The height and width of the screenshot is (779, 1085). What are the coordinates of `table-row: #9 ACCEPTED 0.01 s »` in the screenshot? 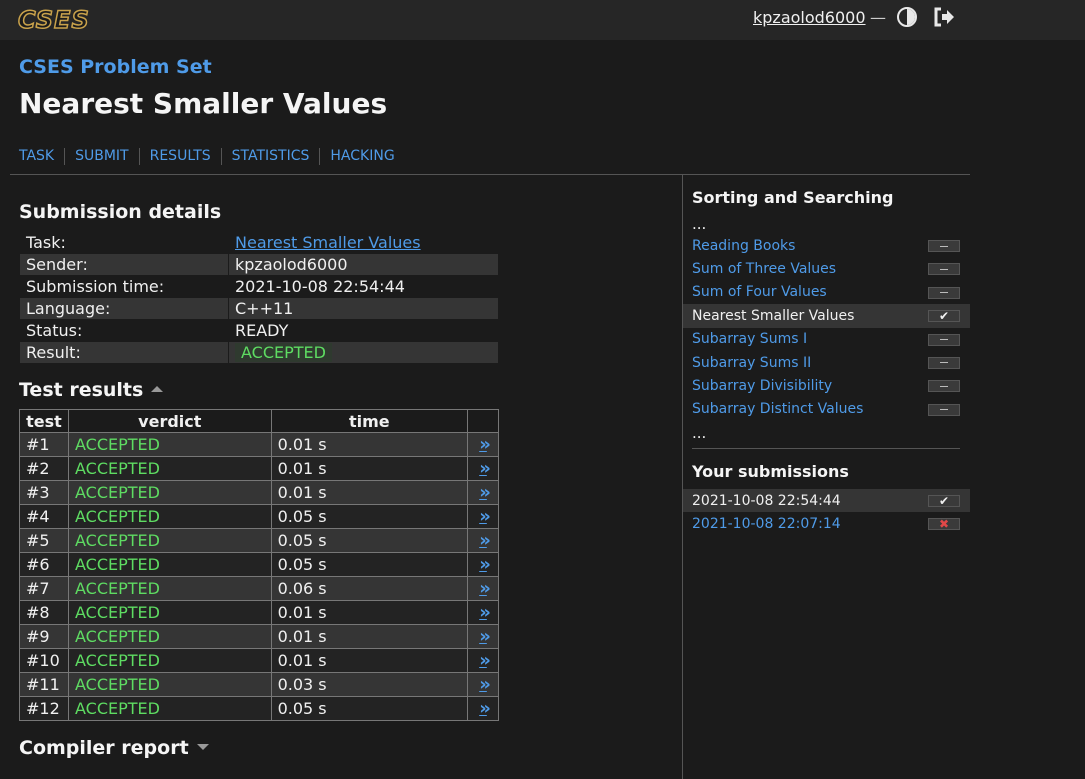 It's located at (259, 636).